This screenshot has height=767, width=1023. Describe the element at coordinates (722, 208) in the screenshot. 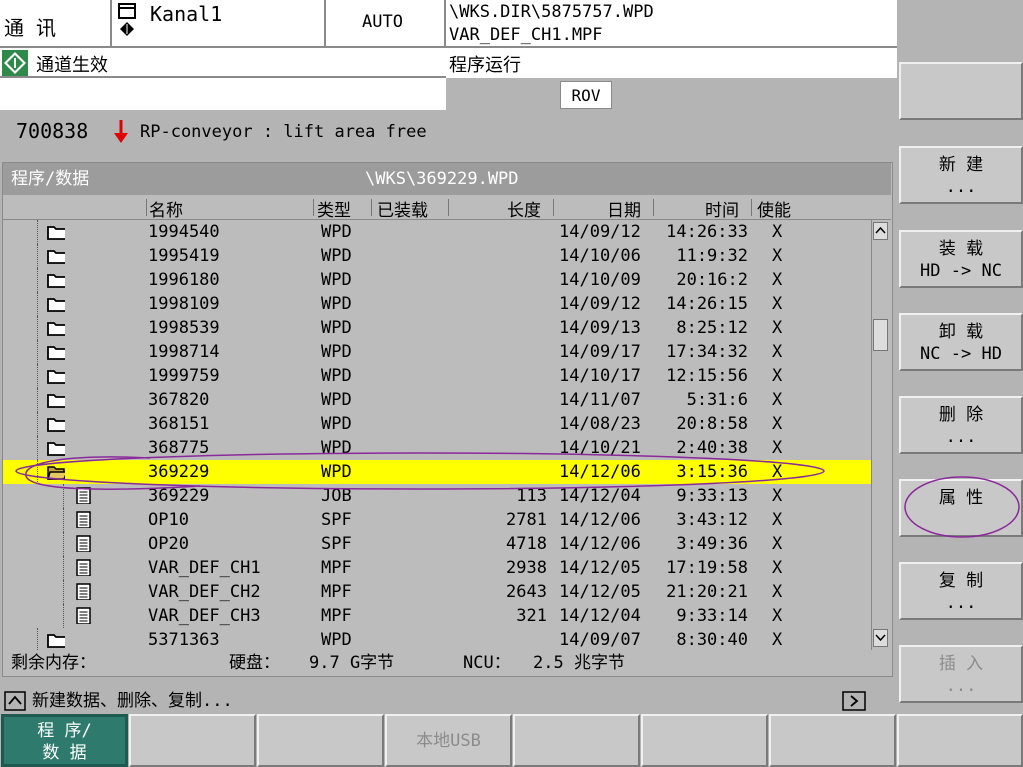

I see `col-time: 时间` at that location.